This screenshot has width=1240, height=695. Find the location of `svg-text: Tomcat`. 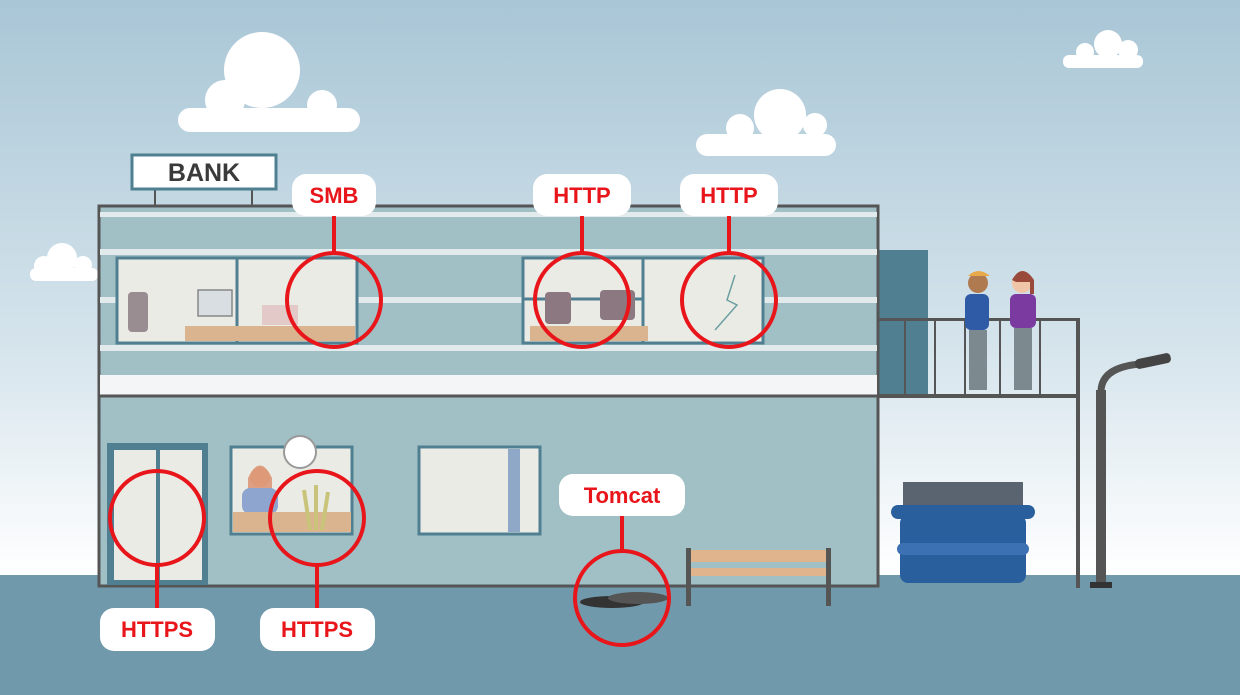

svg-text: Tomcat is located at coordinates (622, 495).